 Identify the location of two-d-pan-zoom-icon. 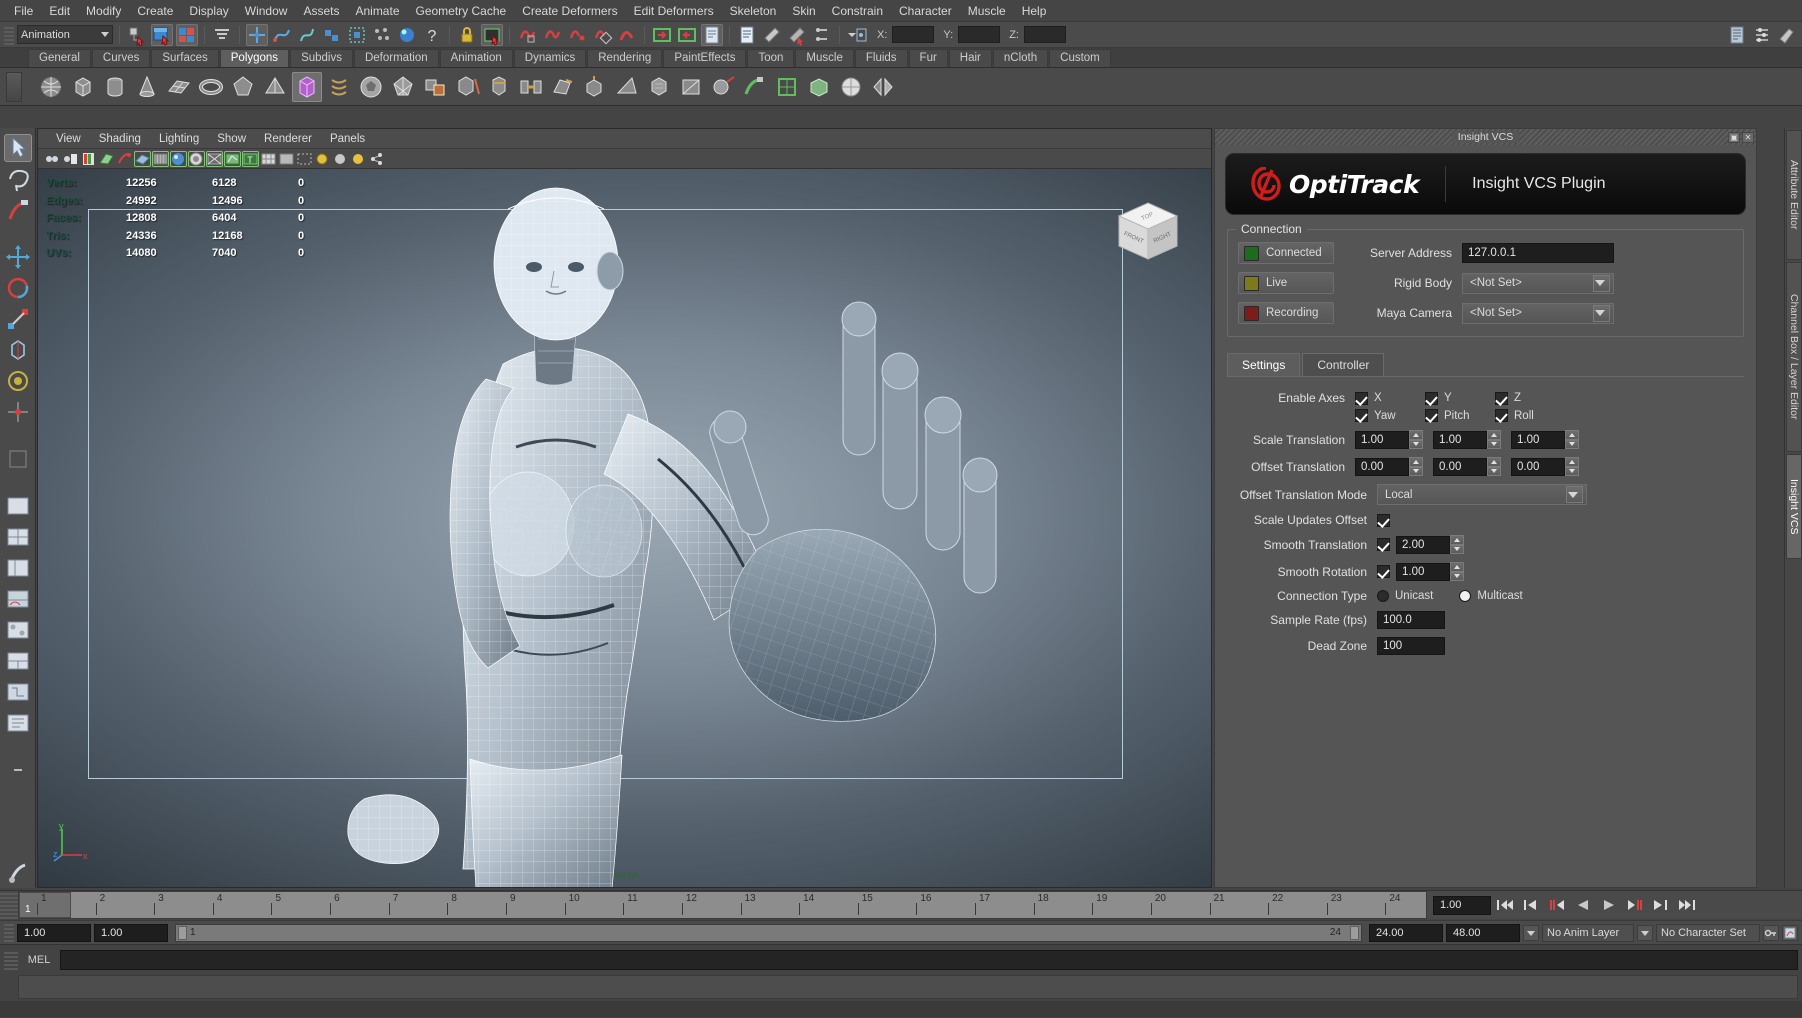
(124, 159).